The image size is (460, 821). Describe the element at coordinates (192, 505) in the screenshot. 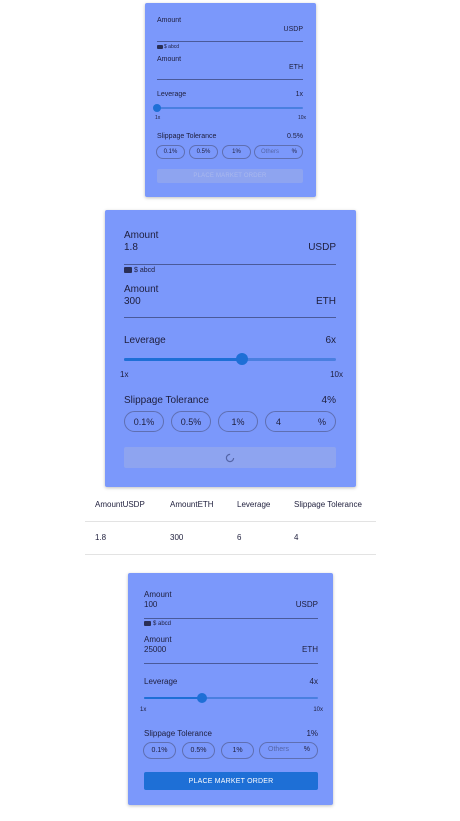

I see `column-header-amount-eth: AmountETH` at that location.